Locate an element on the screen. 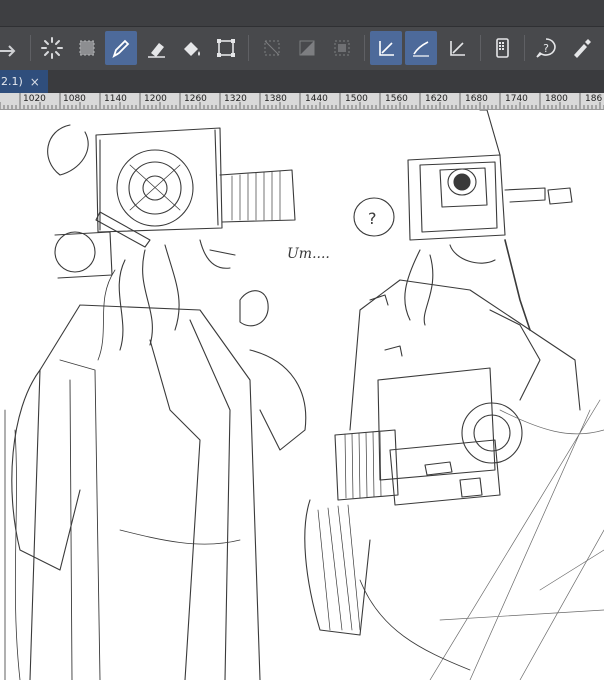 The image size is (604, 680). close-icon: × is located at coordinates (35, 82).